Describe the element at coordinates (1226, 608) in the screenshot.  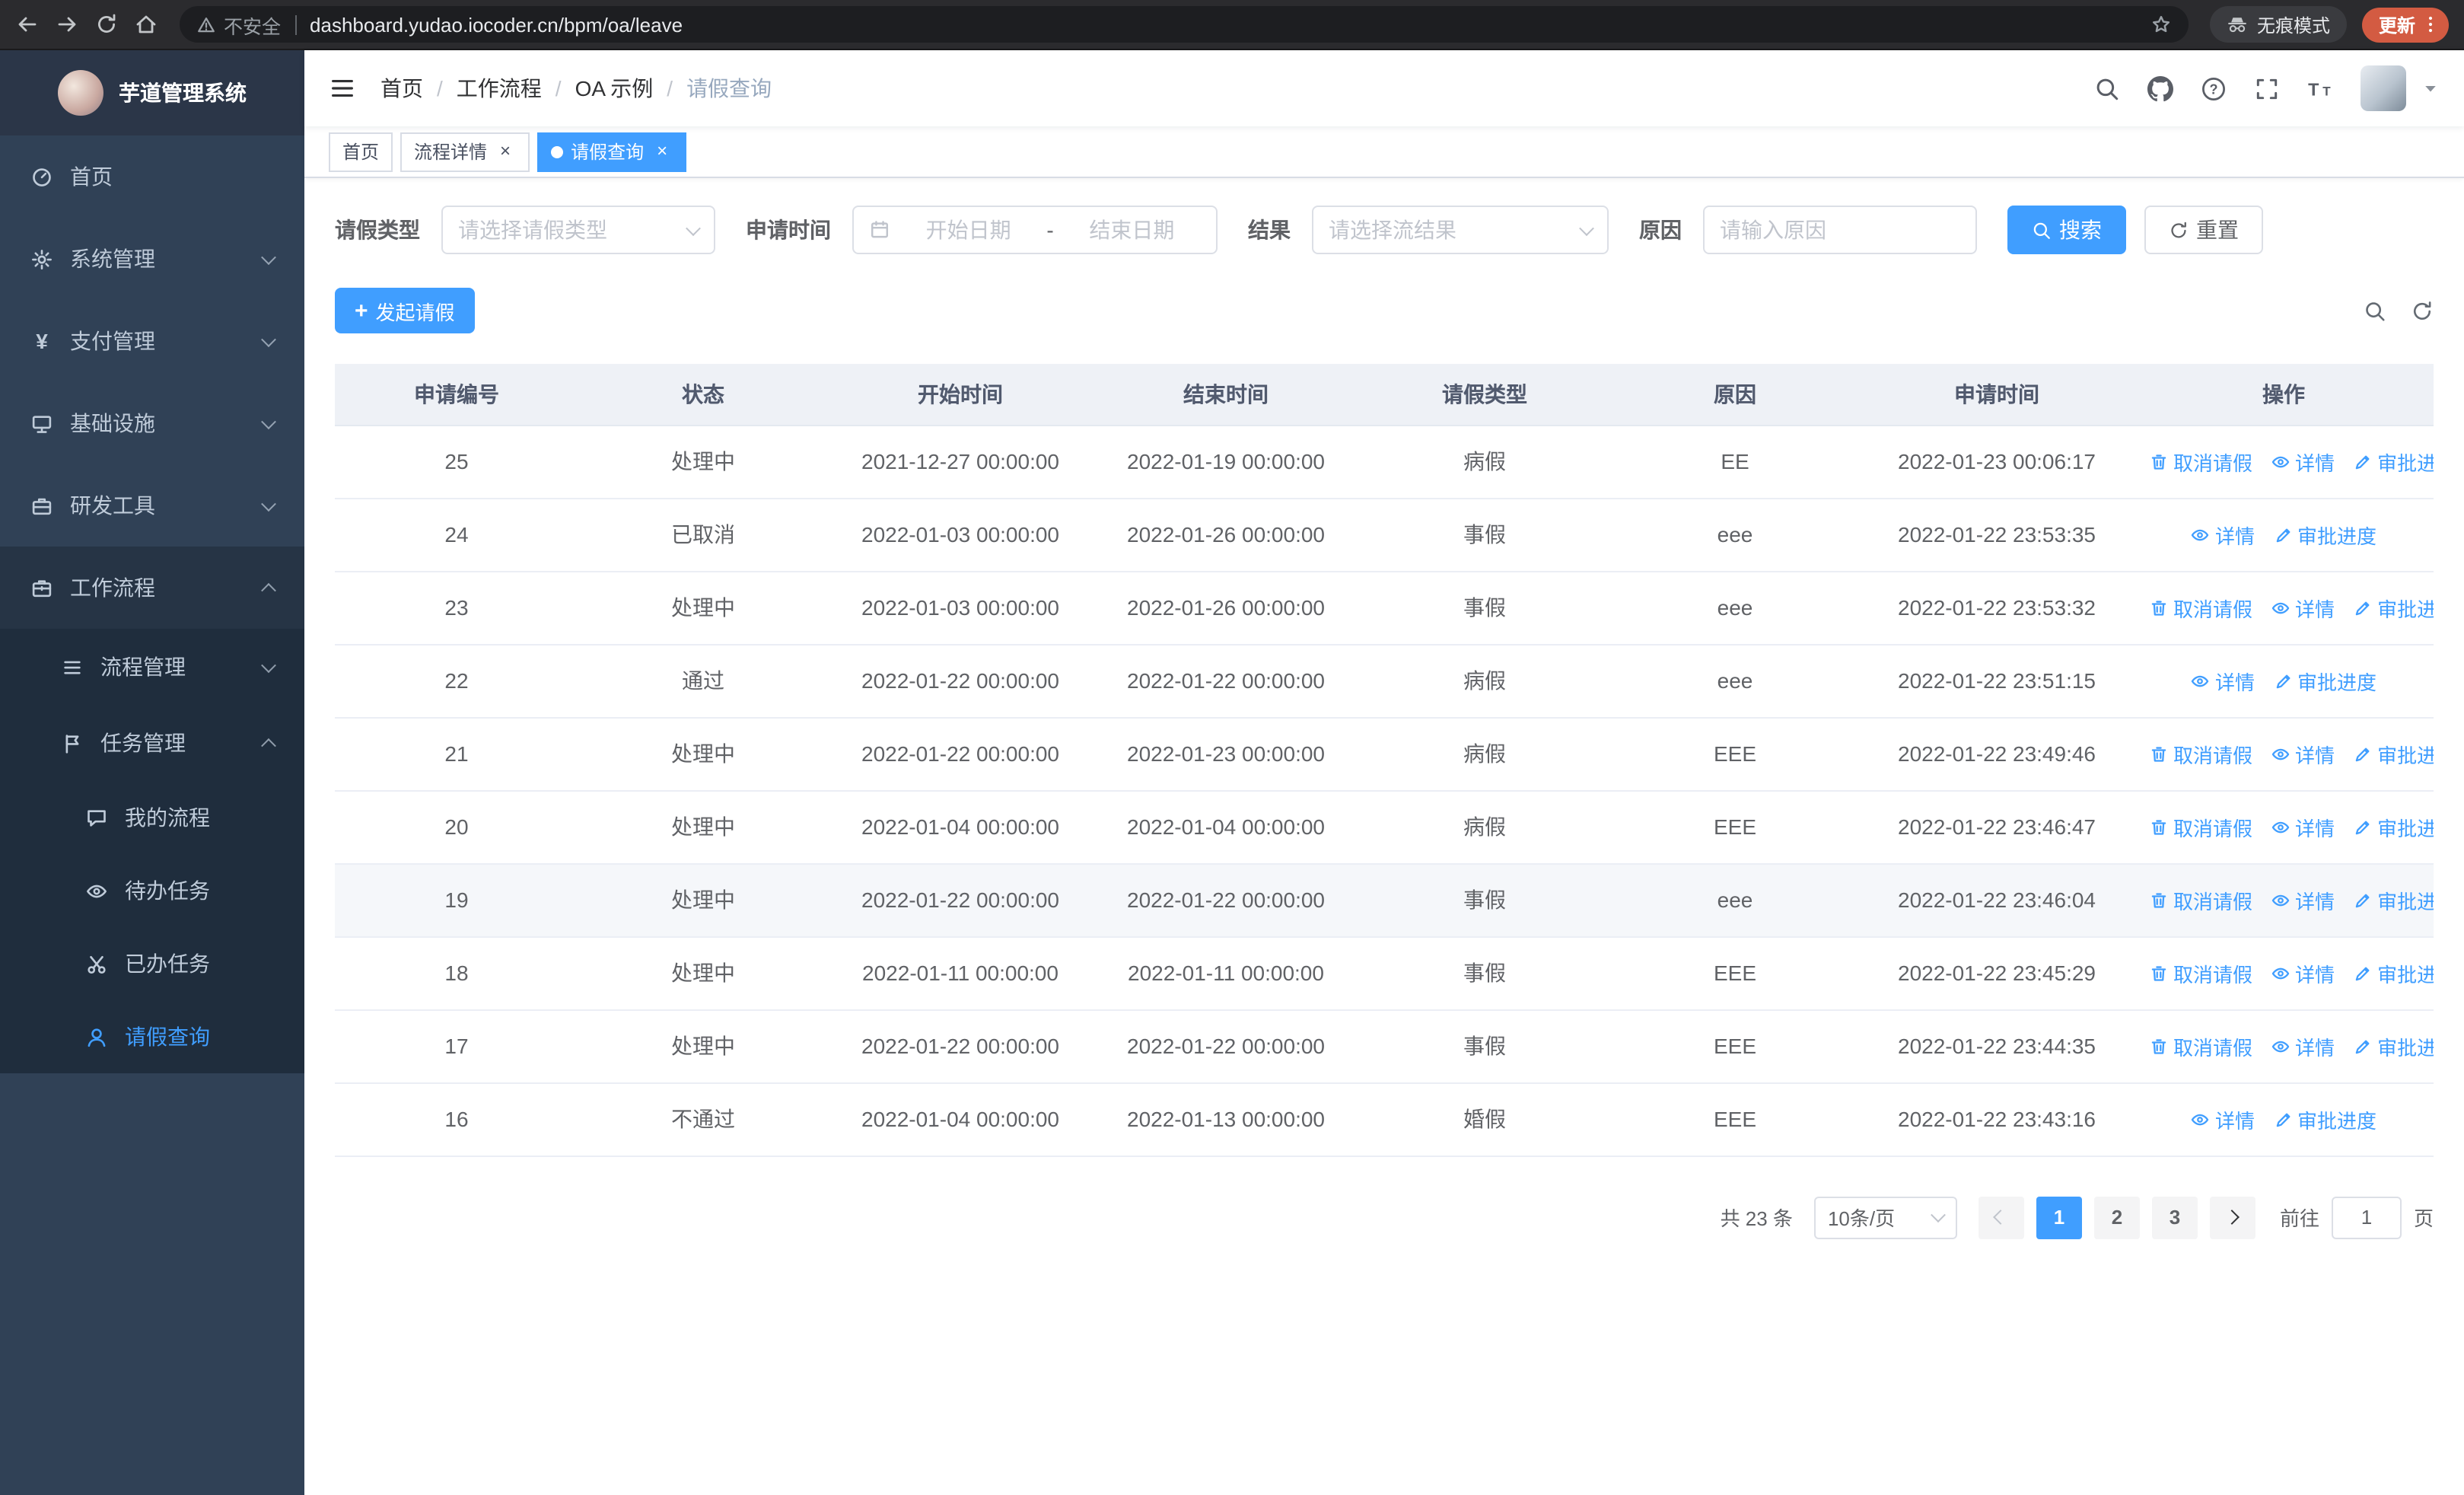
I see `cell-end: 2022-01-26 00:00:00` at that location.